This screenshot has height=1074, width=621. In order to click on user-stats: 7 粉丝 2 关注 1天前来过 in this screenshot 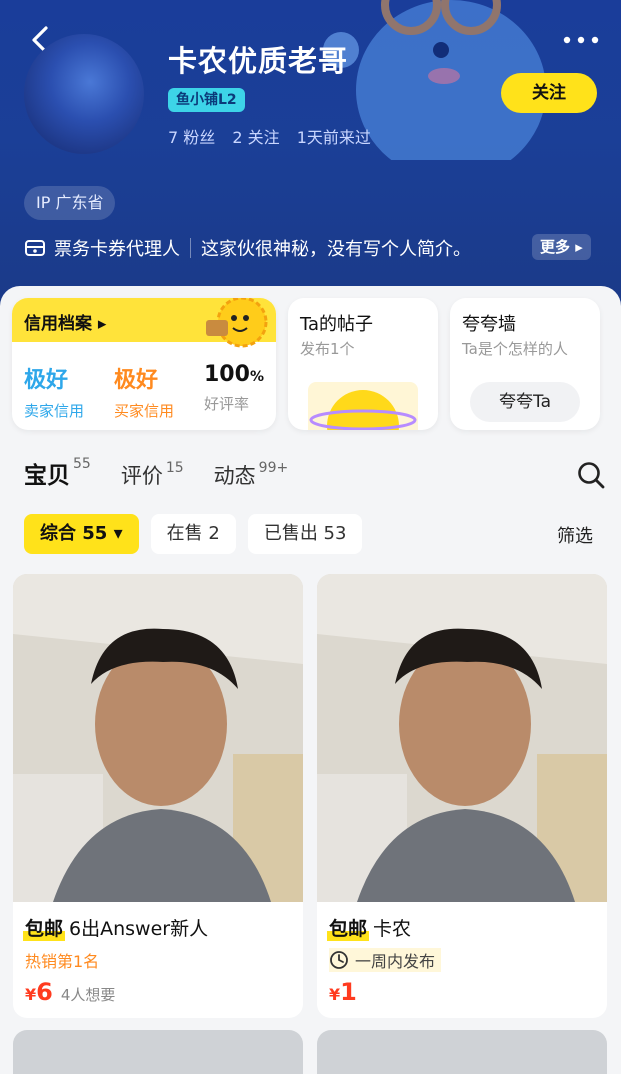, I will do `click(275, 136)`.